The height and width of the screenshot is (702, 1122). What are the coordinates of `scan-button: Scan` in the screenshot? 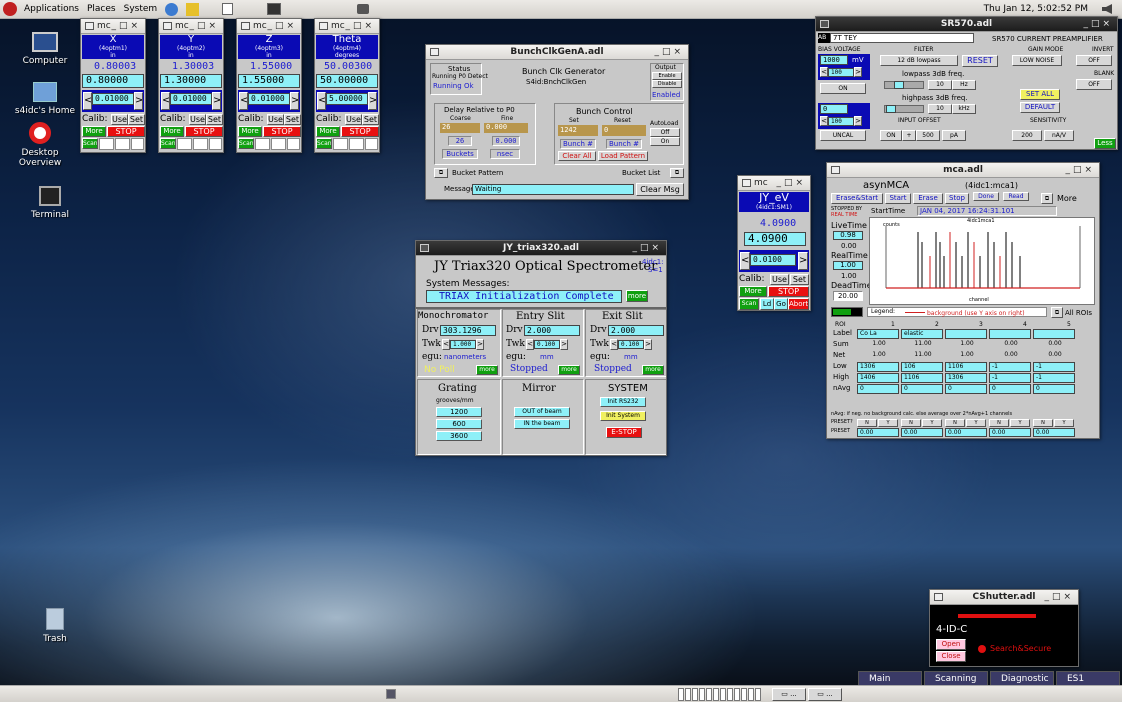 It's located at (749, 304).